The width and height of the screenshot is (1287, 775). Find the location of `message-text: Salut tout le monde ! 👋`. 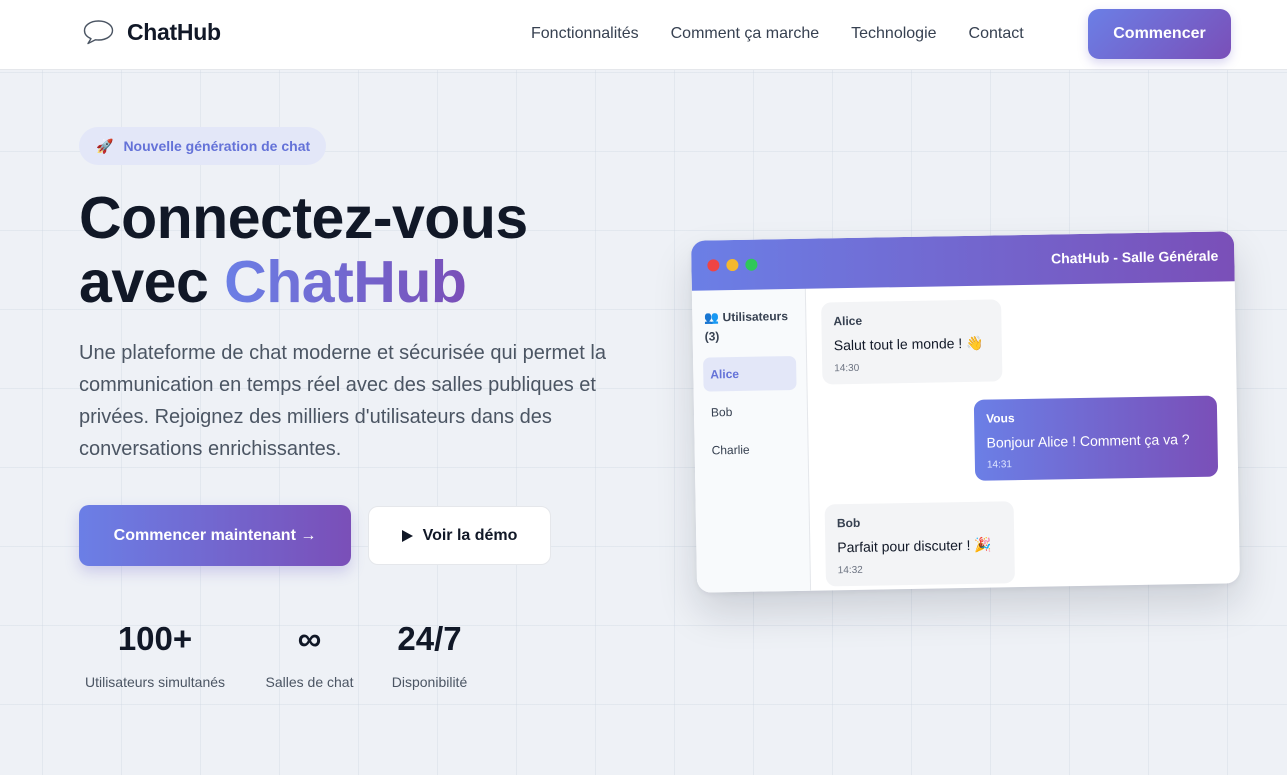

message-text: Salut tout le monde ! 👋 is located at coordinates (908, 344).